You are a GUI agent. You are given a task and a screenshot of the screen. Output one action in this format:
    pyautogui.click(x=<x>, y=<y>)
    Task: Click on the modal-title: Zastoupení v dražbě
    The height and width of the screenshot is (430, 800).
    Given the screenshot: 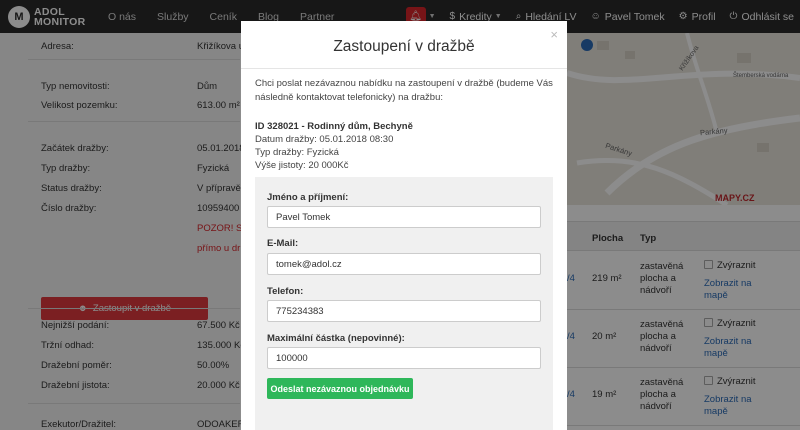 What is the action you would take?
    pyautogui.click(x=404, y=46)
    